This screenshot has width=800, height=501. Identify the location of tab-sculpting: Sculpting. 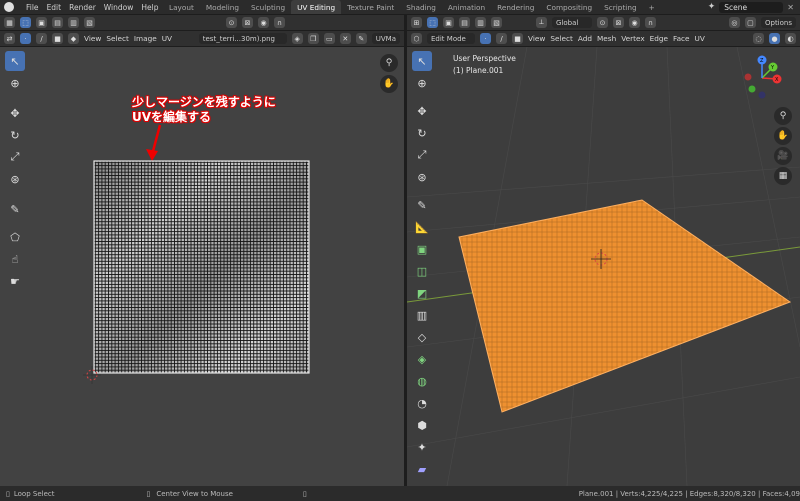
(268, 7).